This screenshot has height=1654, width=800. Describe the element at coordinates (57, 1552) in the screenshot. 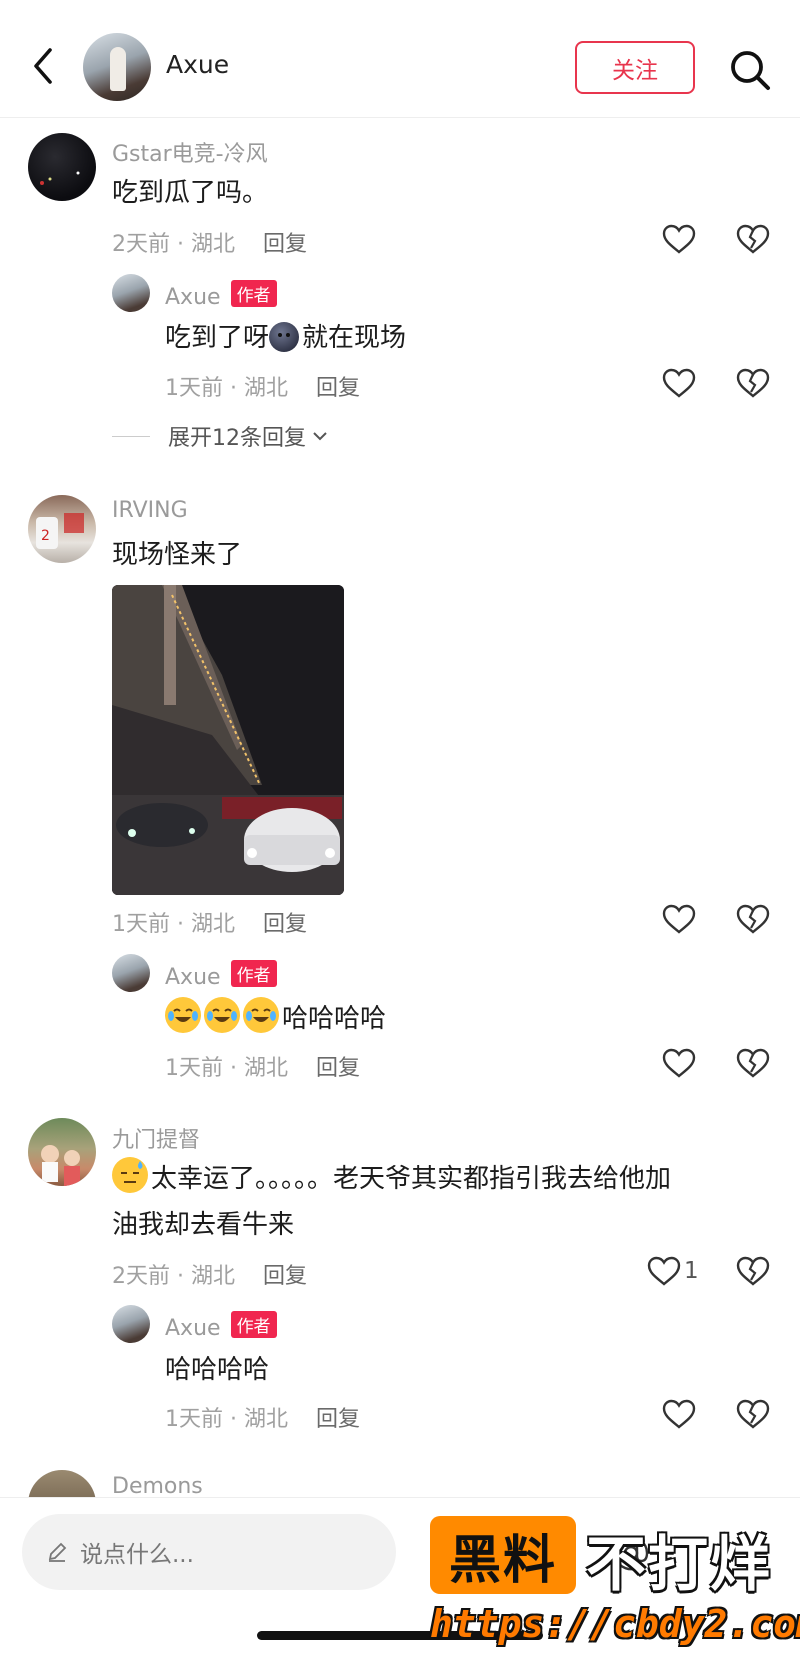

I see `pencil-icon` at that location.